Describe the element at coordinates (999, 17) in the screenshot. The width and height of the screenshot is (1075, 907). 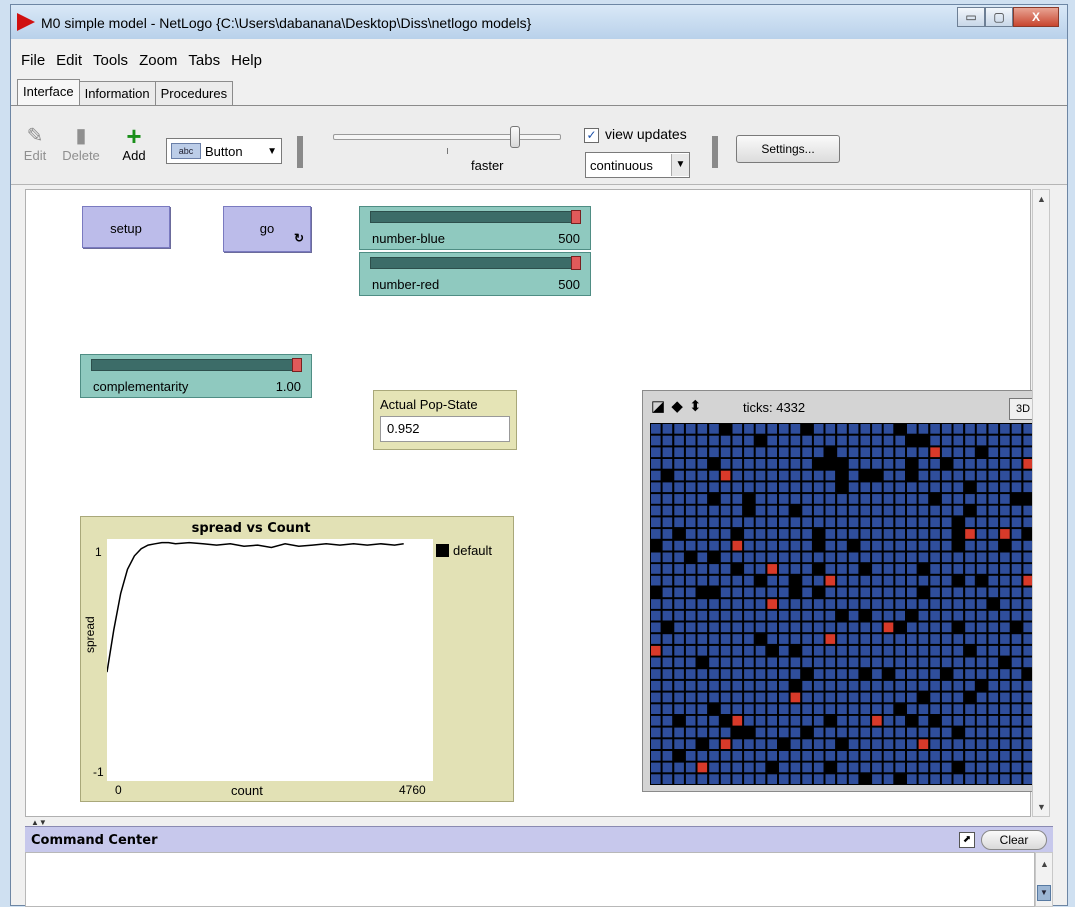
I see `maximize-button: ▢` at that location.